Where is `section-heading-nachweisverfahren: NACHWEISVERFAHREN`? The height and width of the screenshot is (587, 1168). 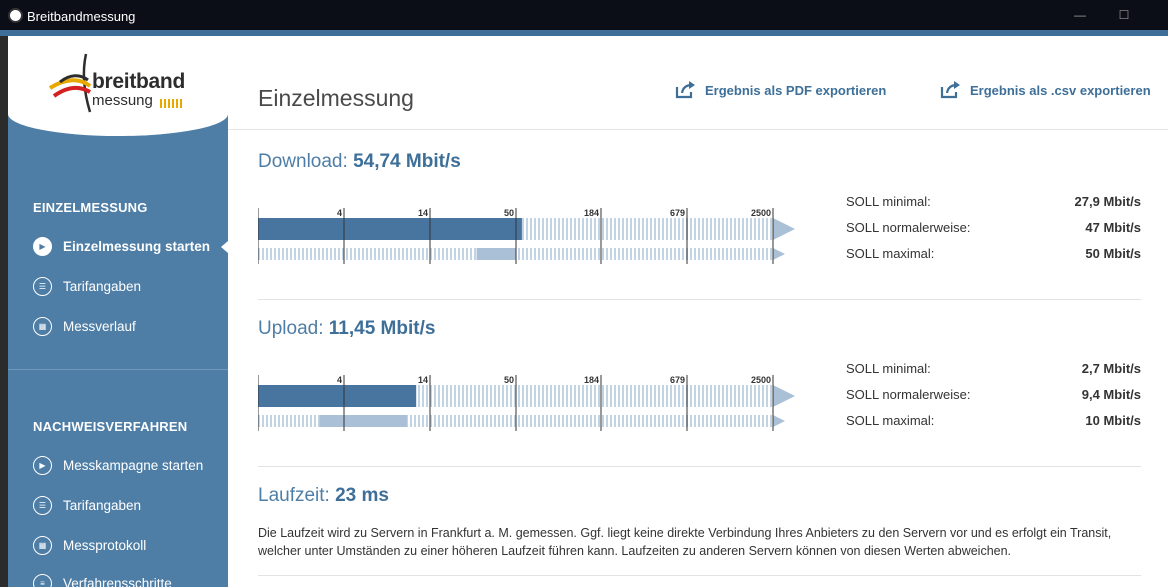 section-heading-nachweisverfahren: NACHWEISVERFAHREN is located at coordinates (110, 426).